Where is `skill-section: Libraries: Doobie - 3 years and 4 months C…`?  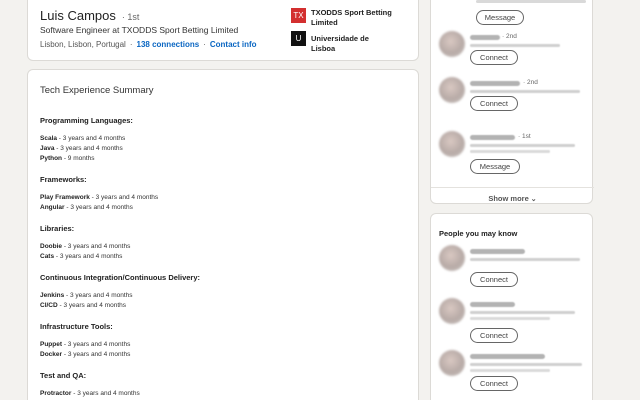 skill-section: Libraries: Doobie - 3 years and 4 months C… is located at coordinates (225, 243).